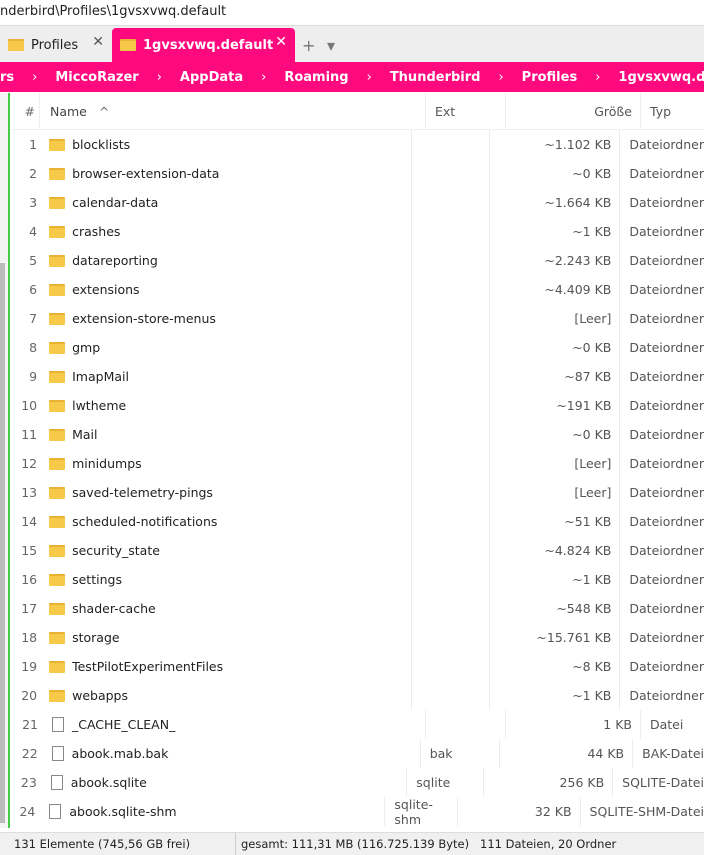  Describe the element at coordinates (85, 434) in the screenshot. I see `file-name: Mail` at that location.